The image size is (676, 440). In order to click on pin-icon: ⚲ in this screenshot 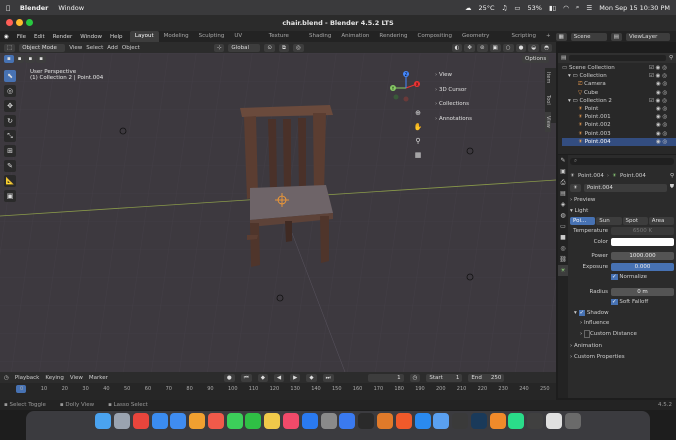, I will do `click(672, 176)`.